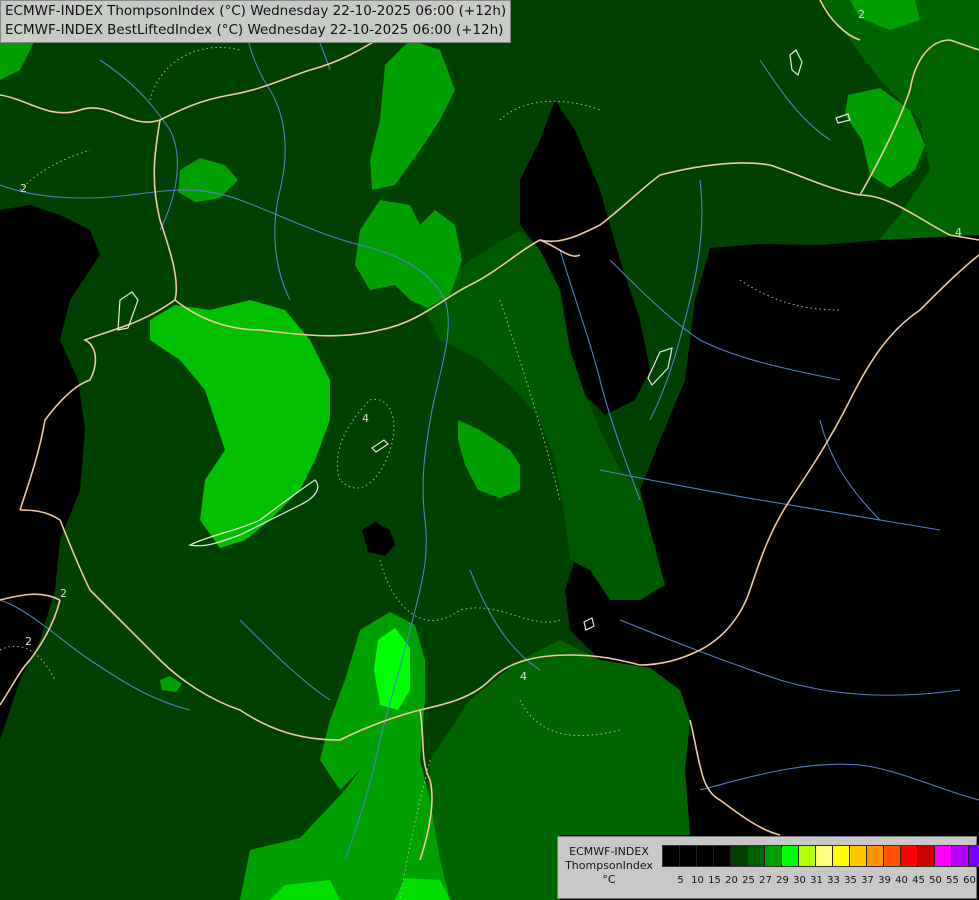 This screenshot has width=979, height=900. I want to click on legend-label: ECMWF-INDEX ThompsonIndex °C, so click(609, 866).